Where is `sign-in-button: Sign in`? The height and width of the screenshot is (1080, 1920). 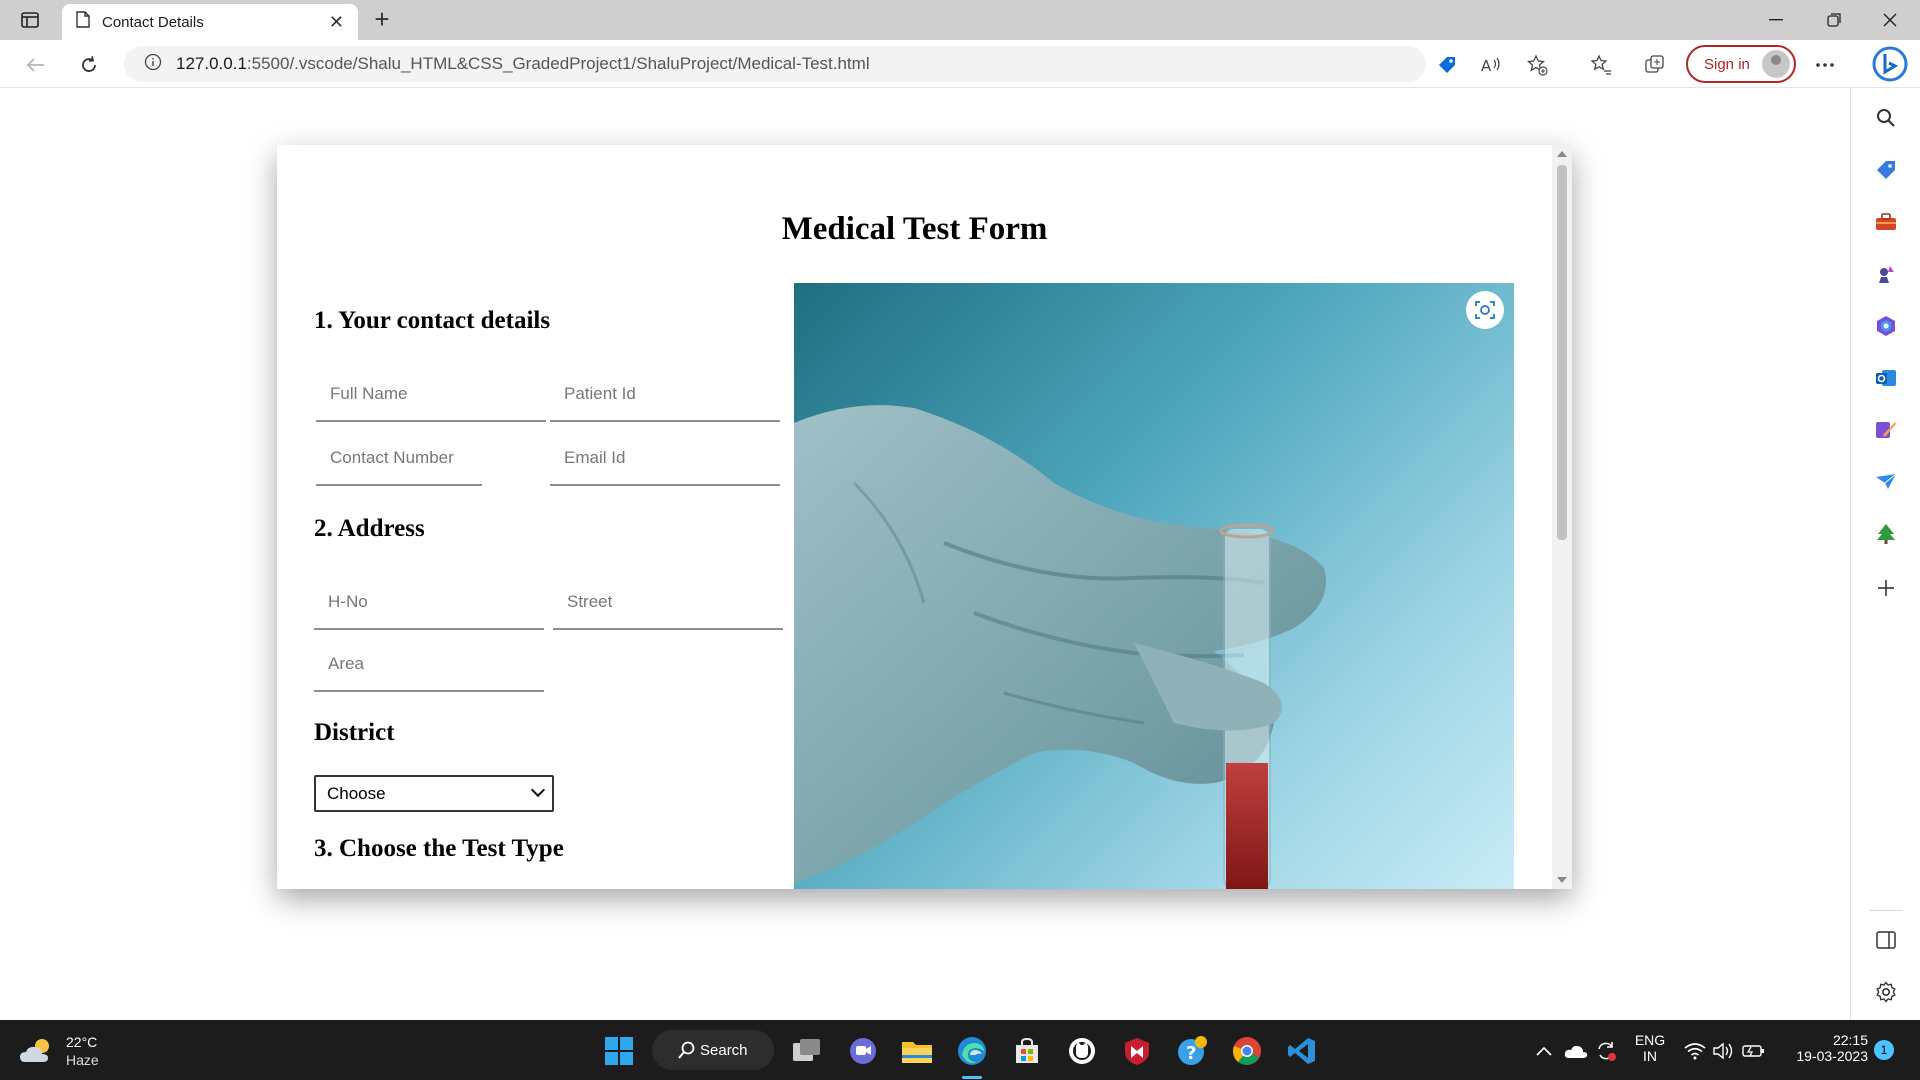 sign-in-button: Sign in is located at coordinates (1741, 64).